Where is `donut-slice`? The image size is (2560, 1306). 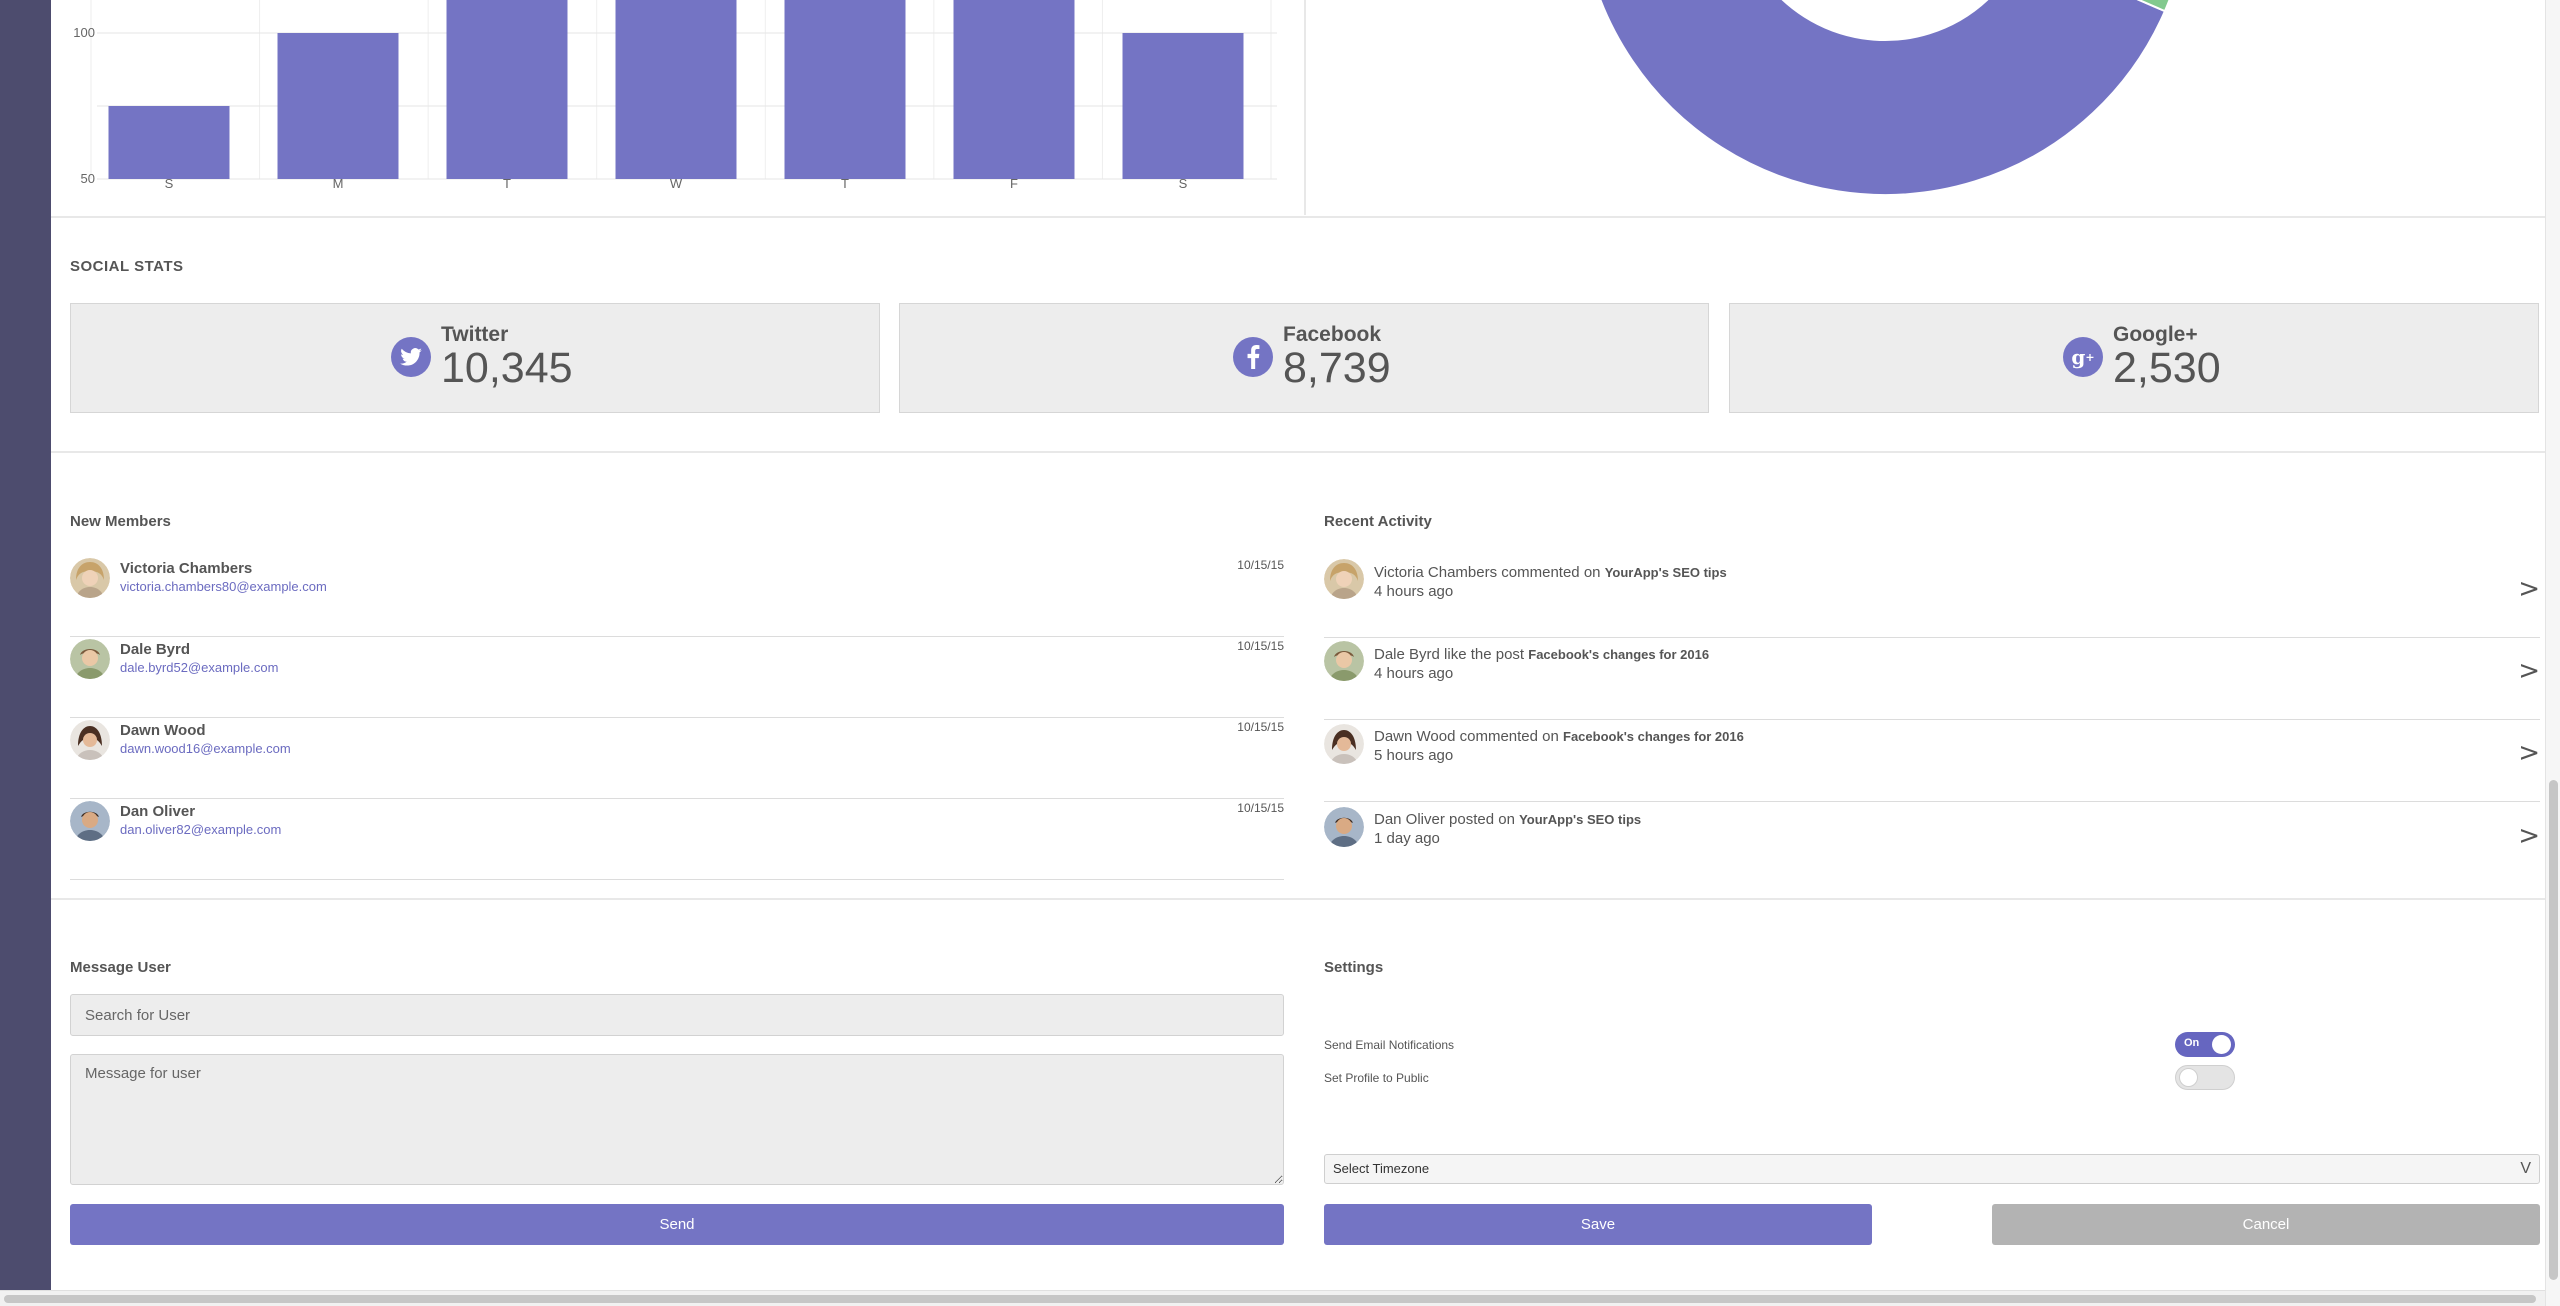 donut-slice is located at coordinates (1883, 98).